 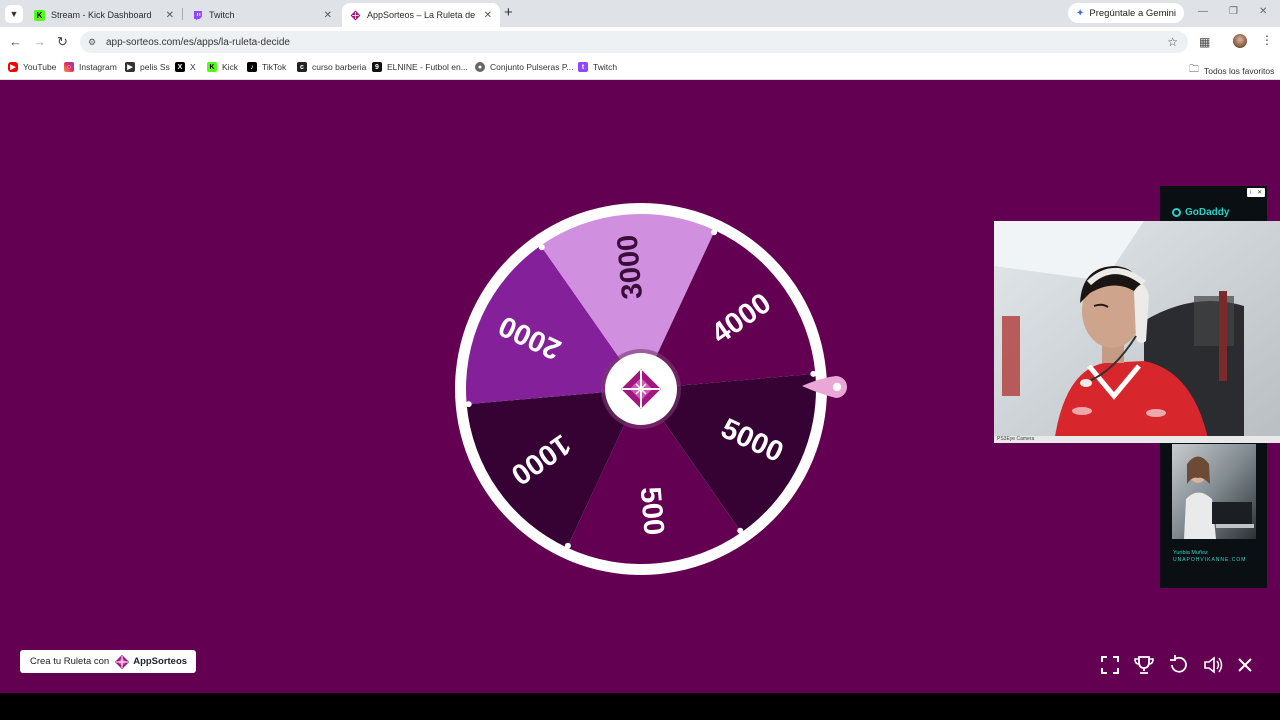 I want to click on close-icon, so click(x=1245, y=665).